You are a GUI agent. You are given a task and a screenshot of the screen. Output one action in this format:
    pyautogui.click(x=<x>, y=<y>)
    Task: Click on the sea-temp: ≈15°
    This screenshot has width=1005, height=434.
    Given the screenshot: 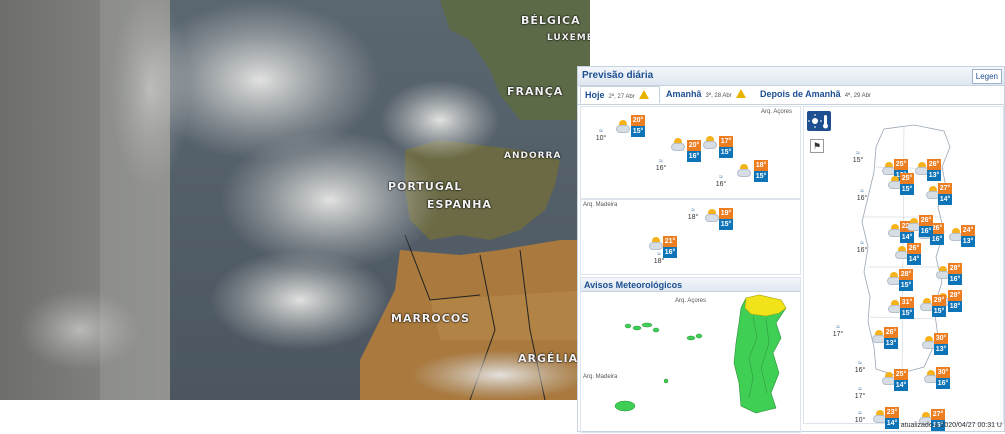 What is the action you would take?
    pyautogui.click(x=858, y=157)
    